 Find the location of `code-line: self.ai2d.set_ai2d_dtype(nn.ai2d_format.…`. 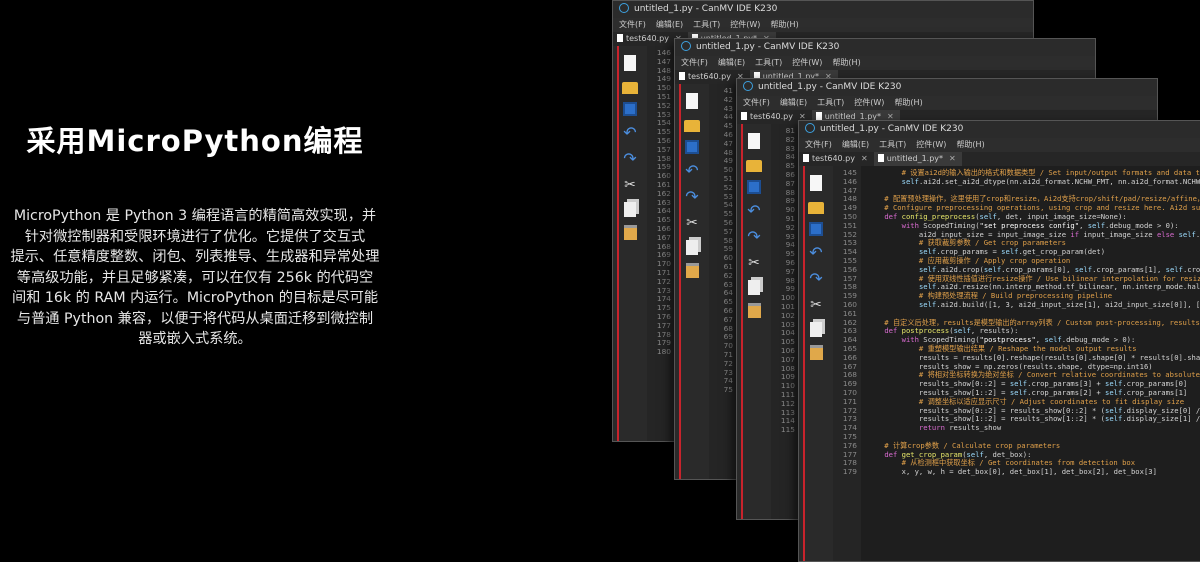

code-line: self.ai2d.set_ai2d_dtype(nn.ai2d_format.… is located at coordinates (1033, 182).